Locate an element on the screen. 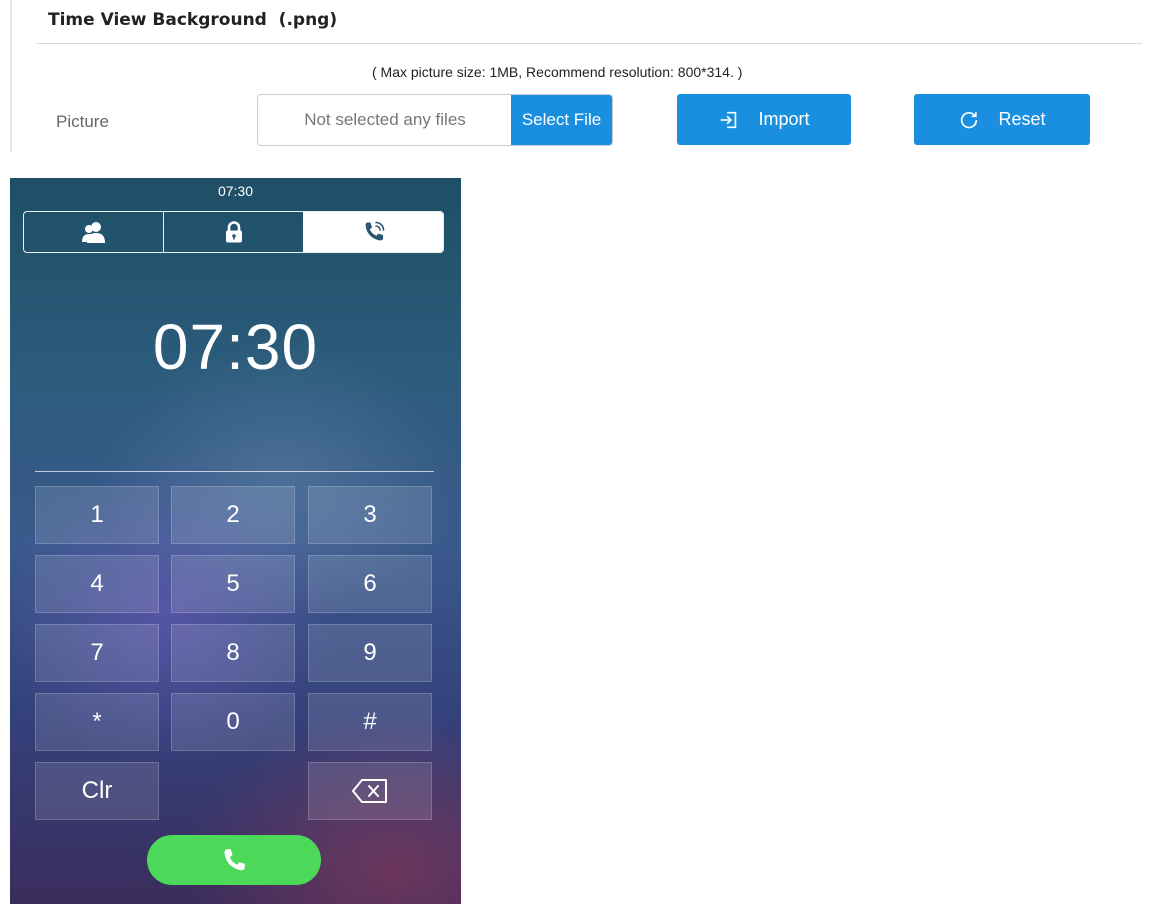  lock-icon is located at coordinates (233, 232).